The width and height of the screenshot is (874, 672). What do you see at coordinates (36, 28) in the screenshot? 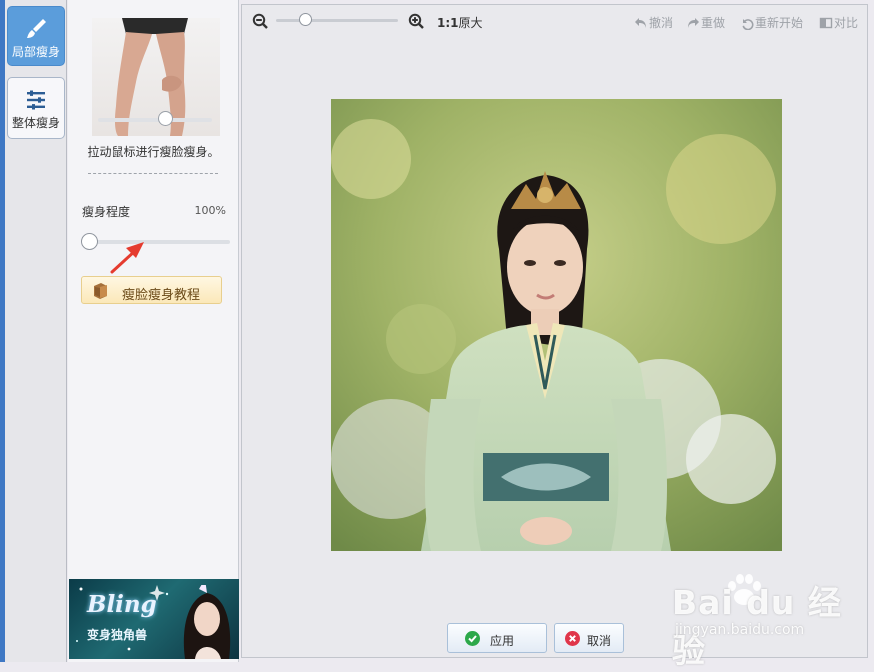
I see `brush-icon` at bounding box center [36, 28].